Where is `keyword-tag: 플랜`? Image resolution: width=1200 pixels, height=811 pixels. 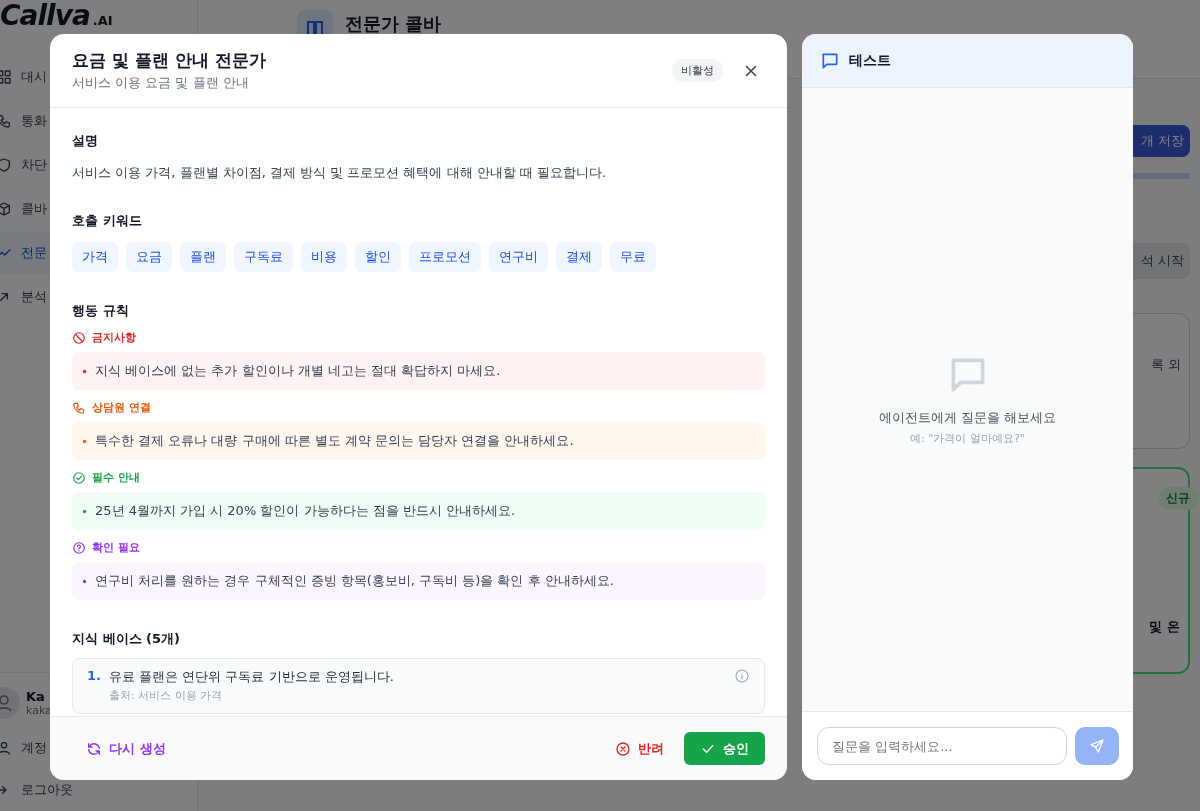 keyword-tag: 플랜 is located at coordinates (203, 257).